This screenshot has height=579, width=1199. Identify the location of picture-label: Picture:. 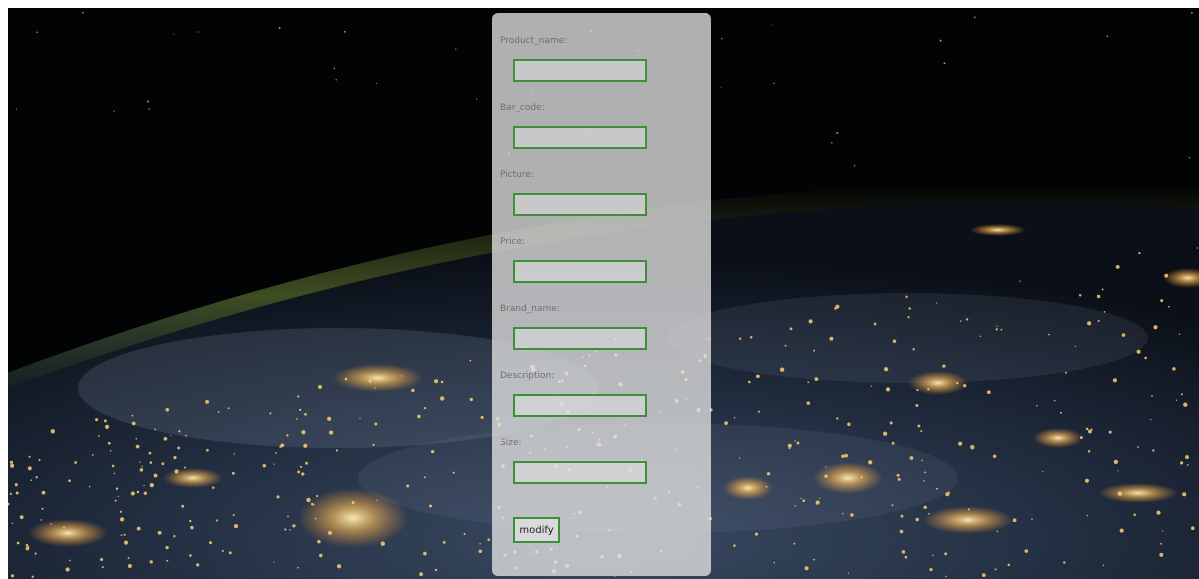
(517, 175).